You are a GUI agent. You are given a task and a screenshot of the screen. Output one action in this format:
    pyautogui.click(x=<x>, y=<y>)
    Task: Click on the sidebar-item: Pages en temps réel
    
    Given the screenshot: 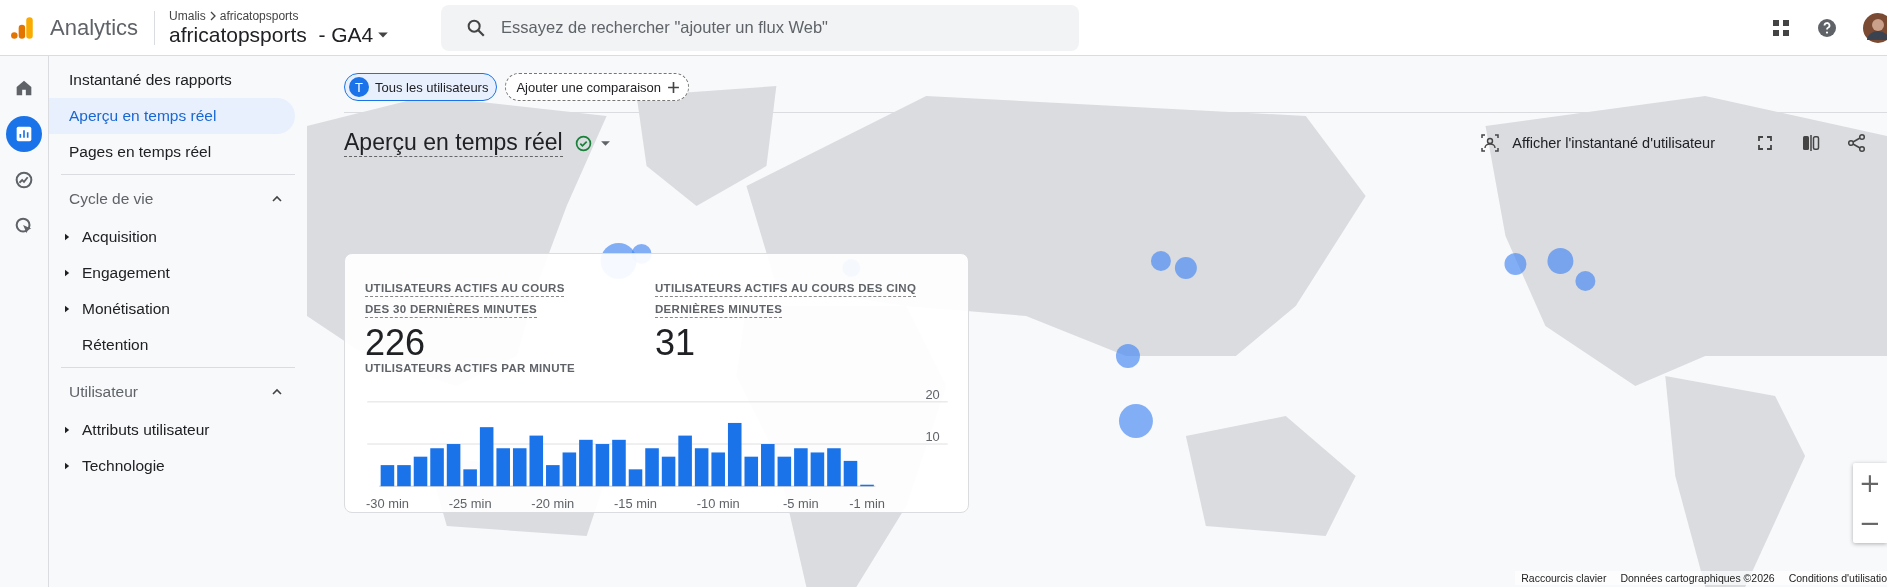 What is the action you would take?
    pyautogui.click(x=172, y=152)
    